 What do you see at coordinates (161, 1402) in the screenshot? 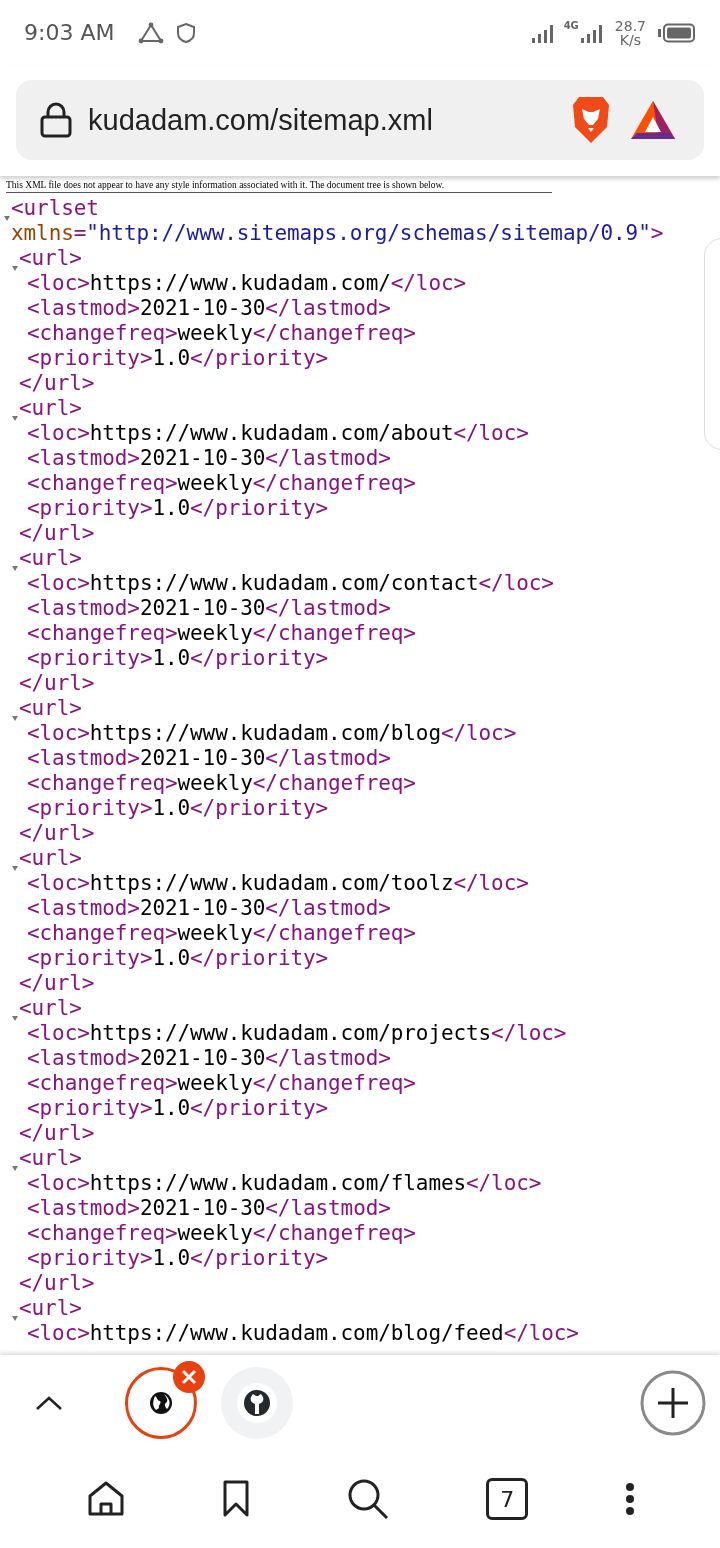
I see `globe-icon` at bounding box center [161, 1402].